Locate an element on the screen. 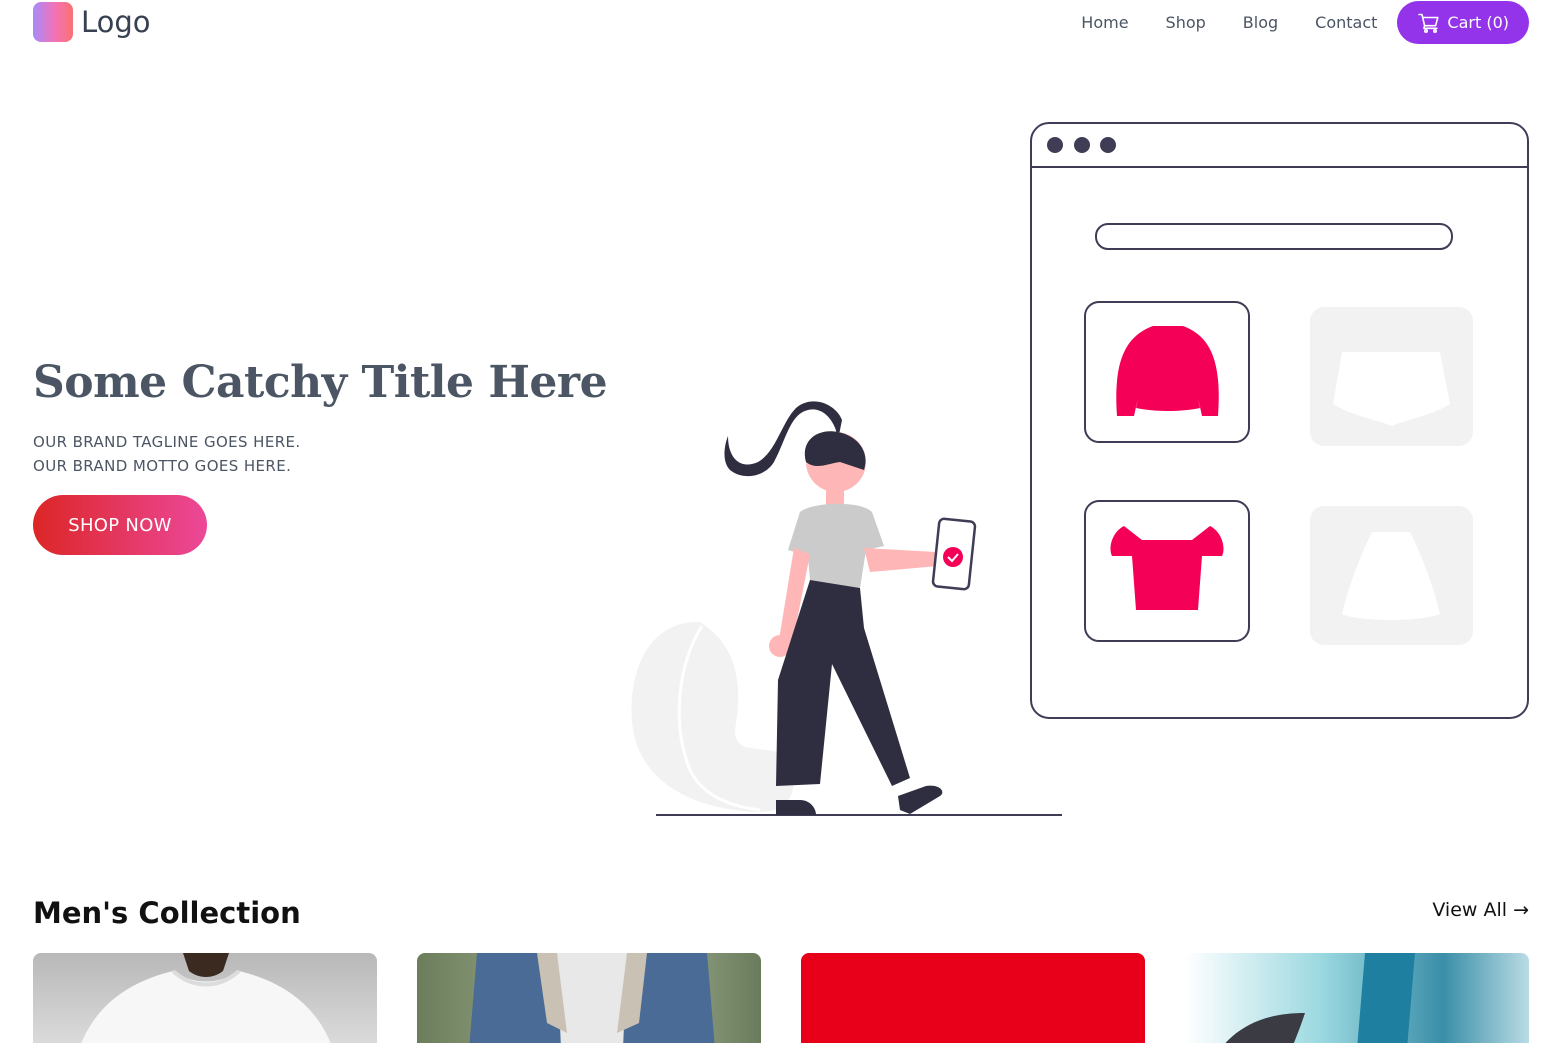 This screenshot has height=1043, width=1542. logo: Logo is located at coordinates (92, 22).